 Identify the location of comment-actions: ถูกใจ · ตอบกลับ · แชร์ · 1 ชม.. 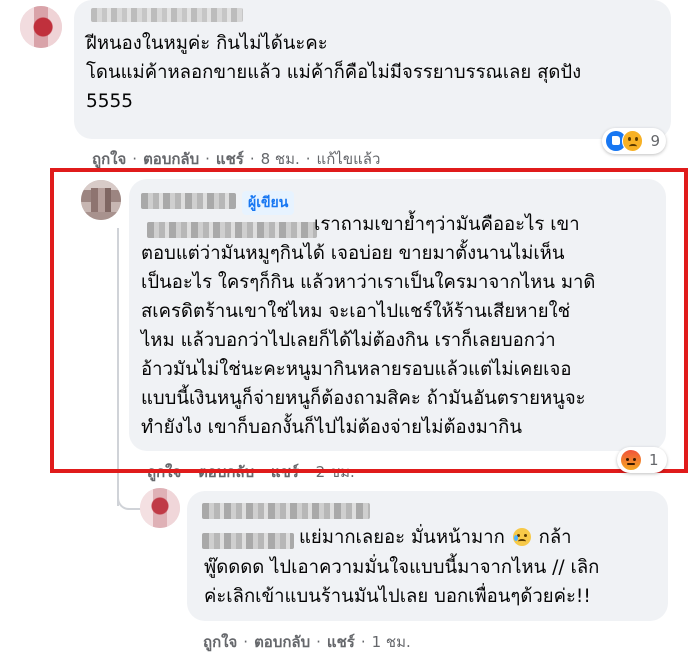
(307, 642).